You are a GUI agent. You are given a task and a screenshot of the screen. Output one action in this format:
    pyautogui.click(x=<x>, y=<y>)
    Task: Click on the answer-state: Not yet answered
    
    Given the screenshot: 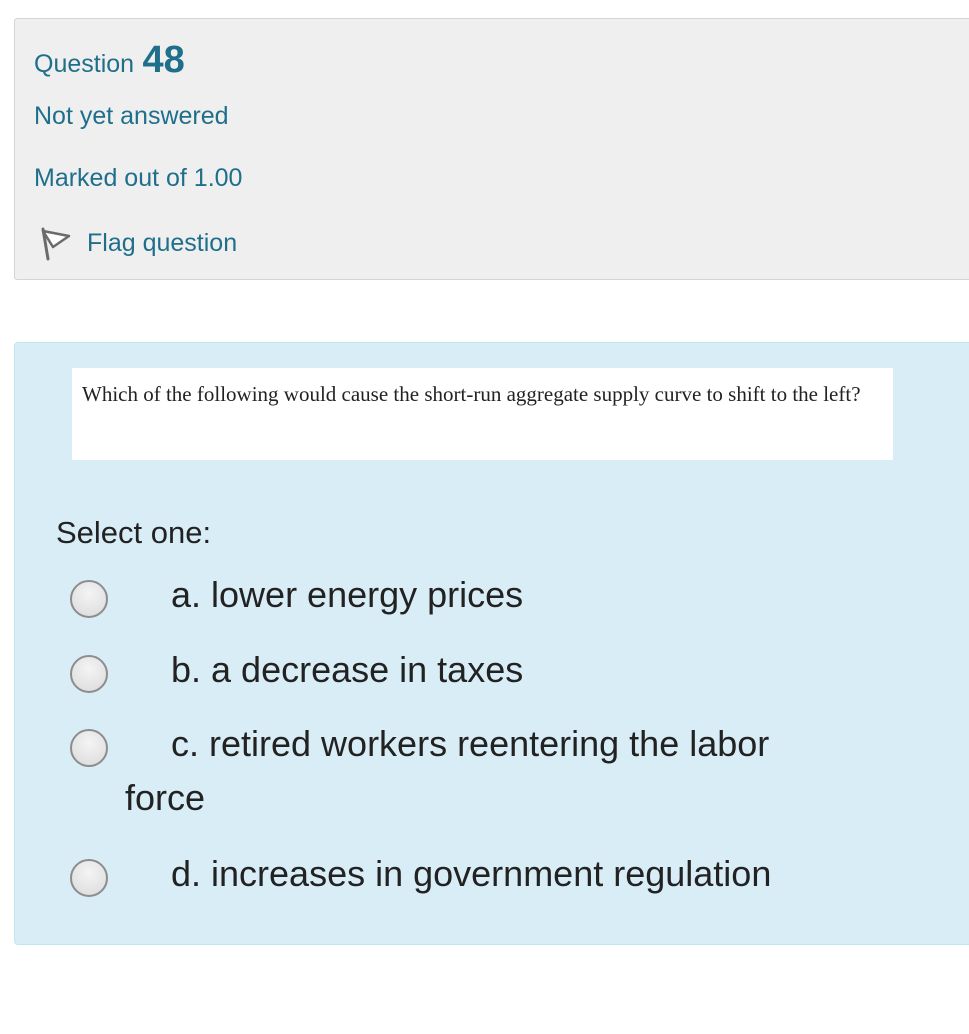 What is the action you would take?
    pyautogui.click(x=131, y=116)
    